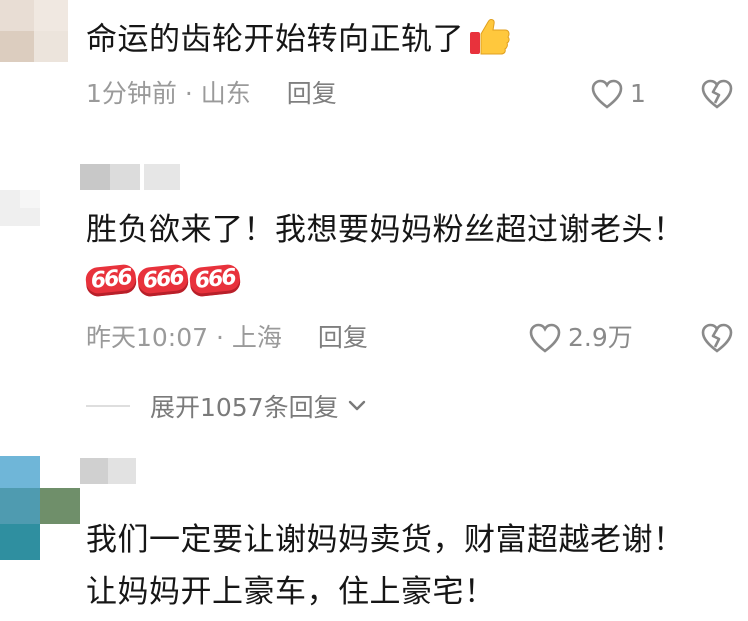 Image resolution: width=748 pixels, height=621 pixels. I want to click on expand-replies-label: 展开1057条回复, so click(244, 407).